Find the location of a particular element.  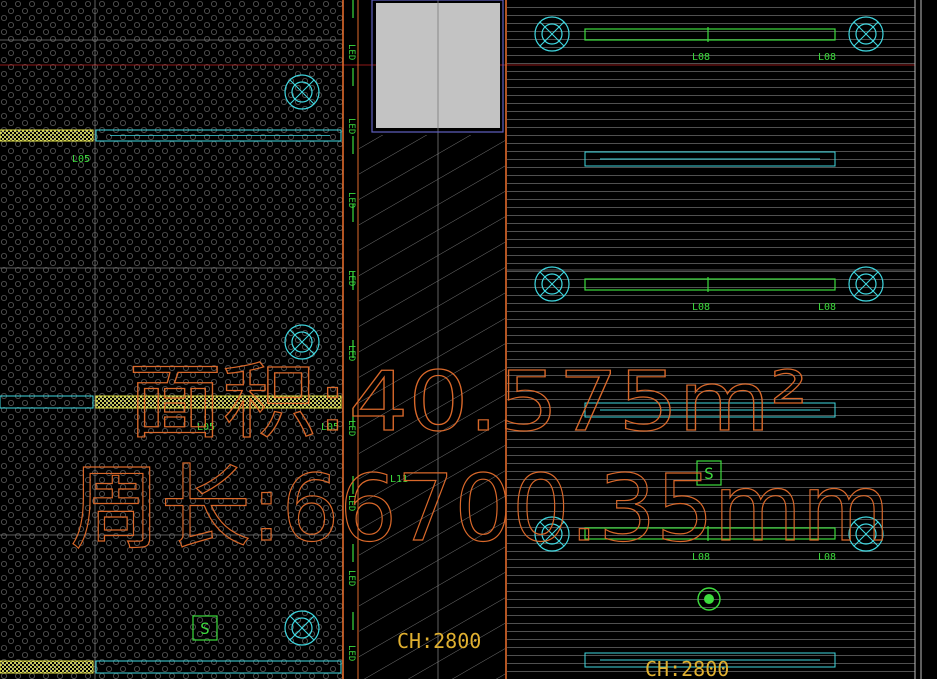

switch-label-left: S is located at coordinates (205, 628).